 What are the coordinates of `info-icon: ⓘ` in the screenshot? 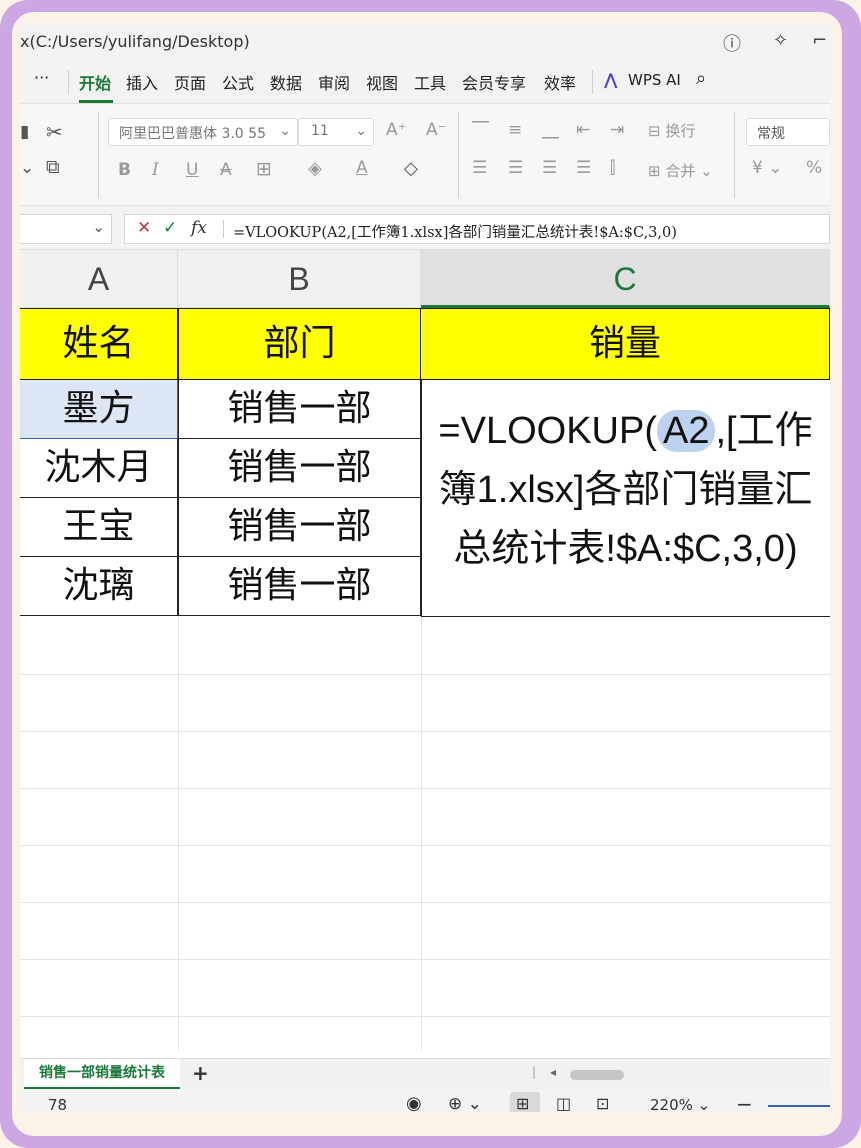 It's located at (732, 43).